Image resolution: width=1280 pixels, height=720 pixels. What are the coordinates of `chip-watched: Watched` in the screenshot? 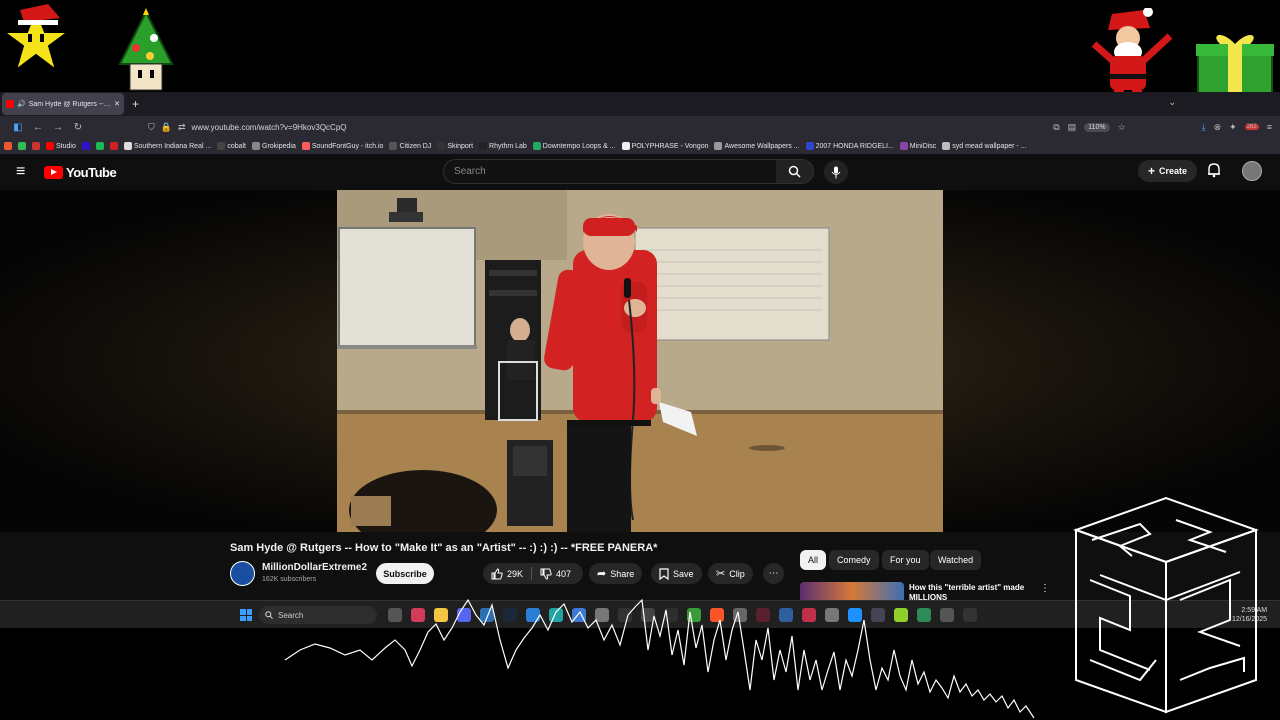 It's located at (956, 560).